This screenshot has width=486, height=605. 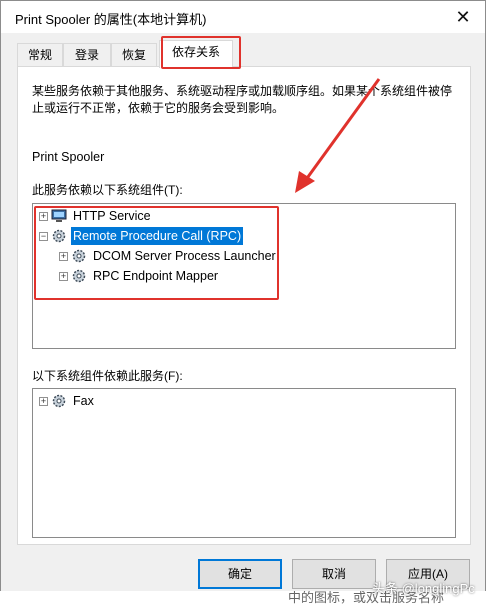 I want to click on close-icon: ✕, so click(x=463, y=17).